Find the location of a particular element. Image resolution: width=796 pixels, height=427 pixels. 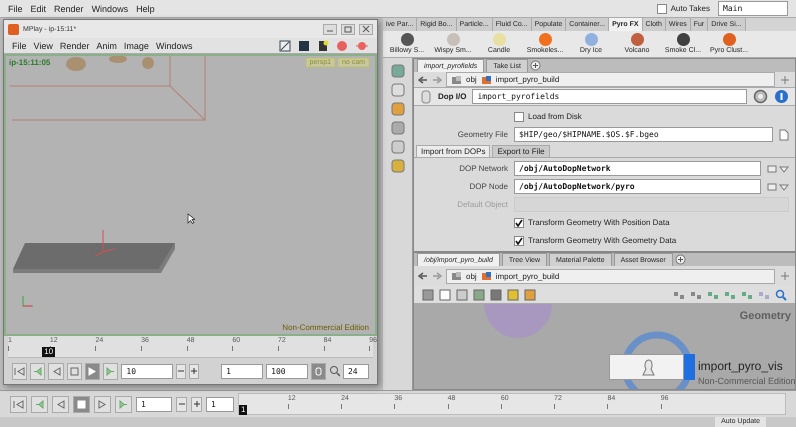

network-node is located at coordinates (652, 367).